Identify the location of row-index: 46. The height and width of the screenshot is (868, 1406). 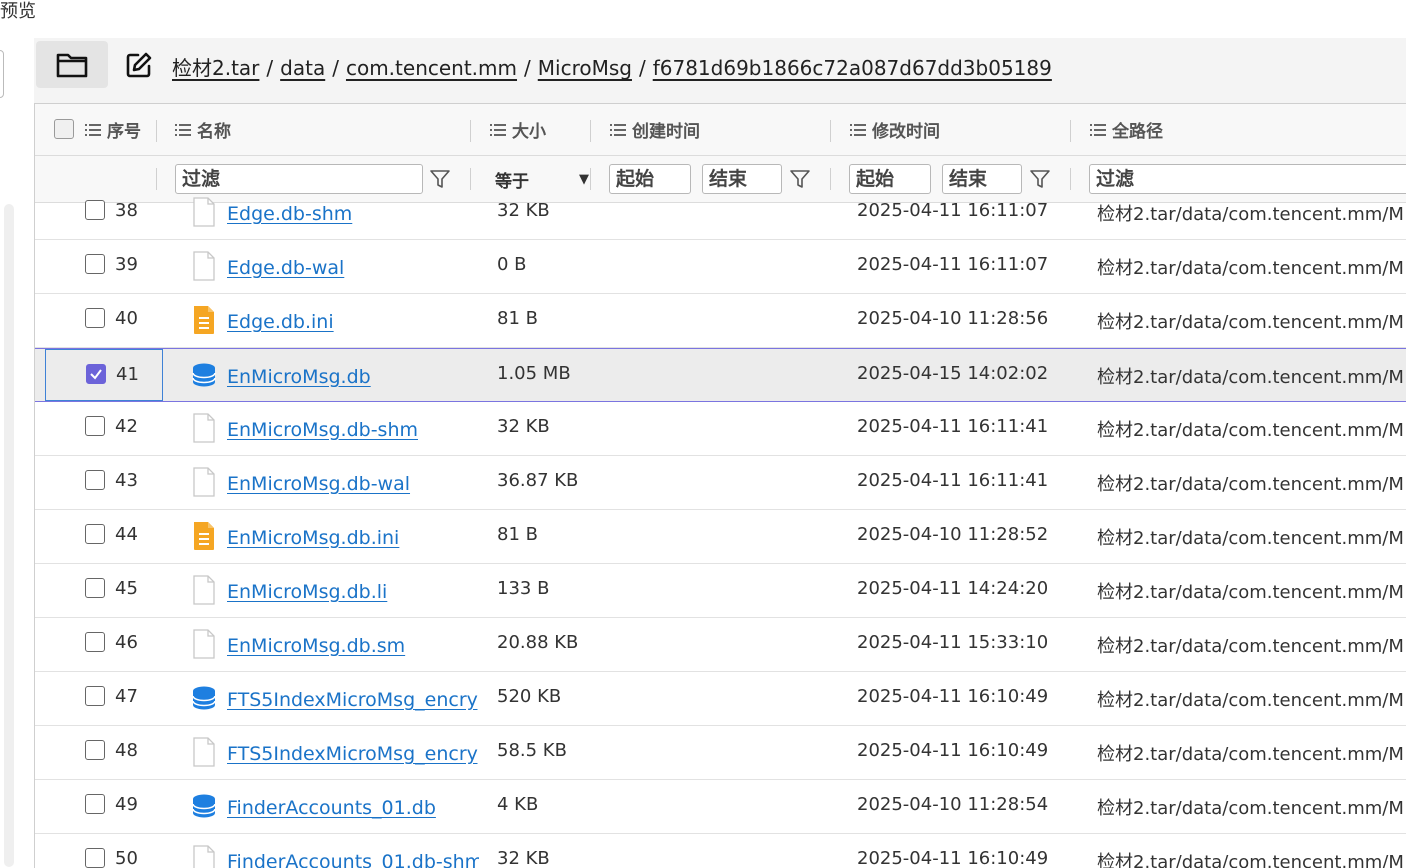
(126, 642).